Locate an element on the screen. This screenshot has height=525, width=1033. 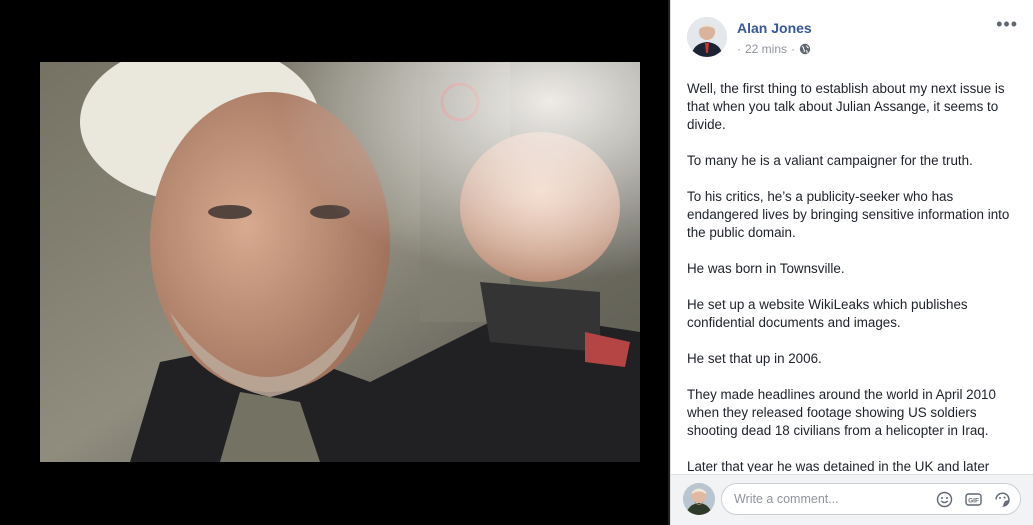
emoji-icon is located at coordinates (944, 499).